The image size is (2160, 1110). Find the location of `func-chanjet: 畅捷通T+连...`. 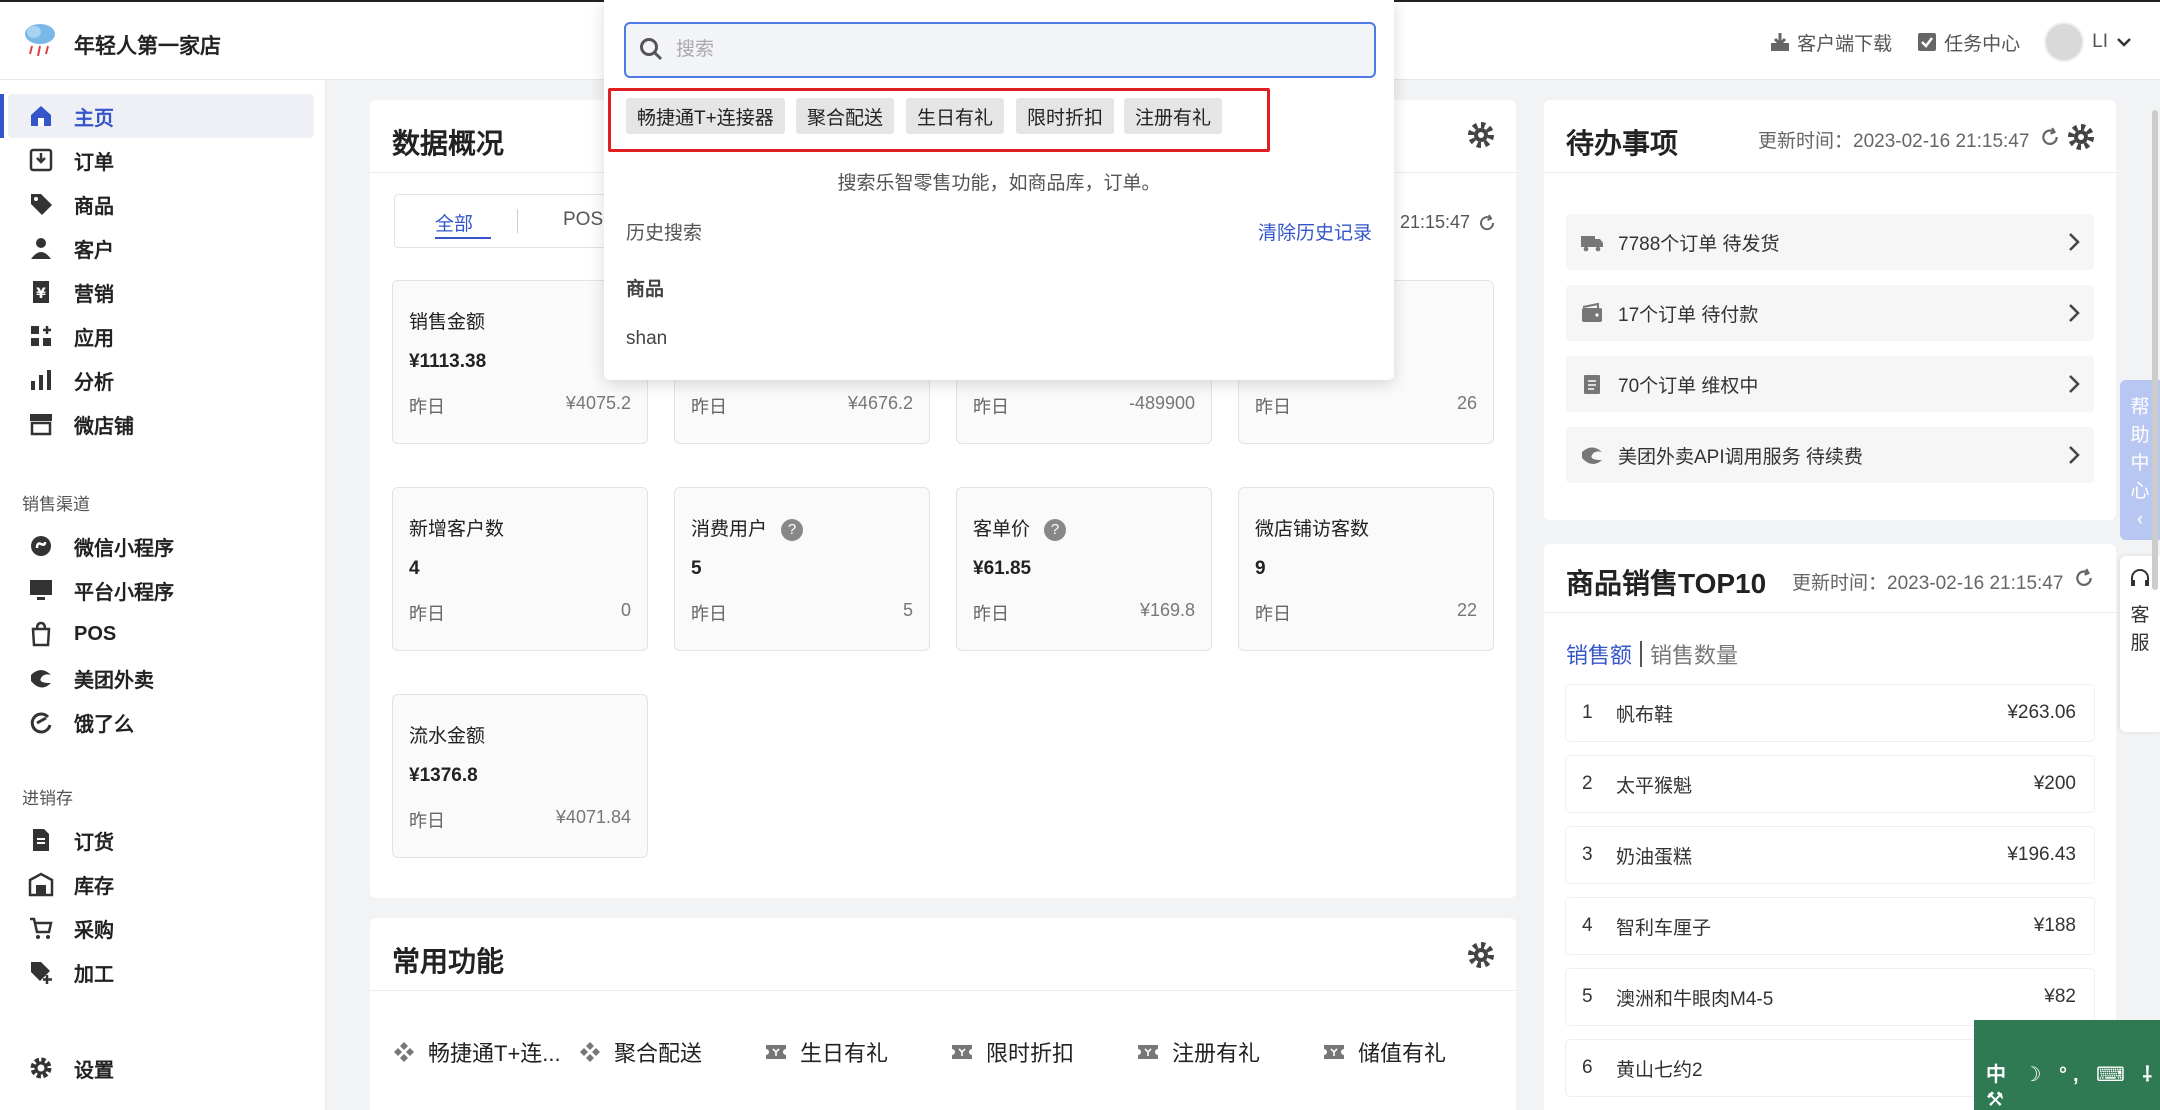

func-chanjet: 畅捷通T+连... is located at coordinates (476, 1052).